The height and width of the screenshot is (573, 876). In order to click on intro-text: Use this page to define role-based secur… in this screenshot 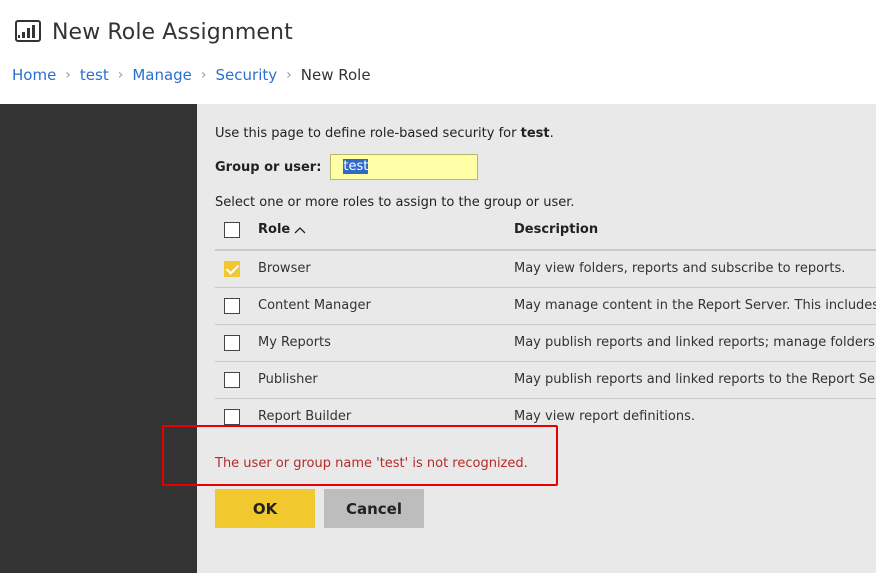, I will do `click(384, 133)`.